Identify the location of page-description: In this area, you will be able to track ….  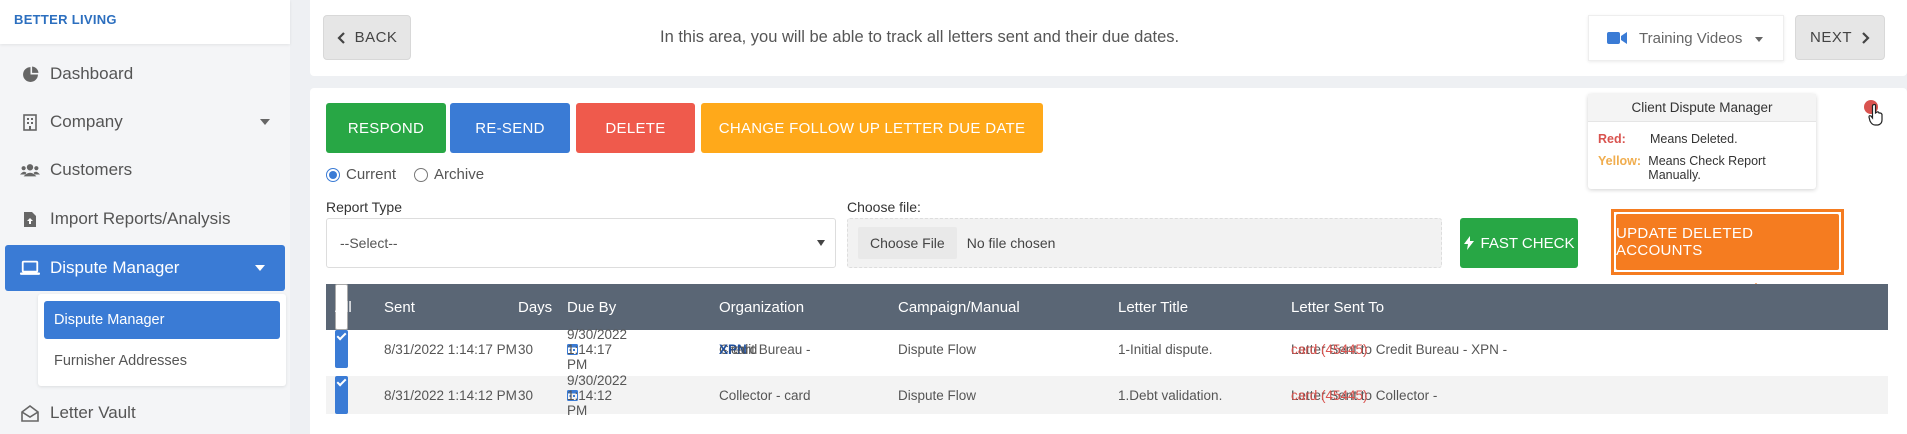
(920, 37).